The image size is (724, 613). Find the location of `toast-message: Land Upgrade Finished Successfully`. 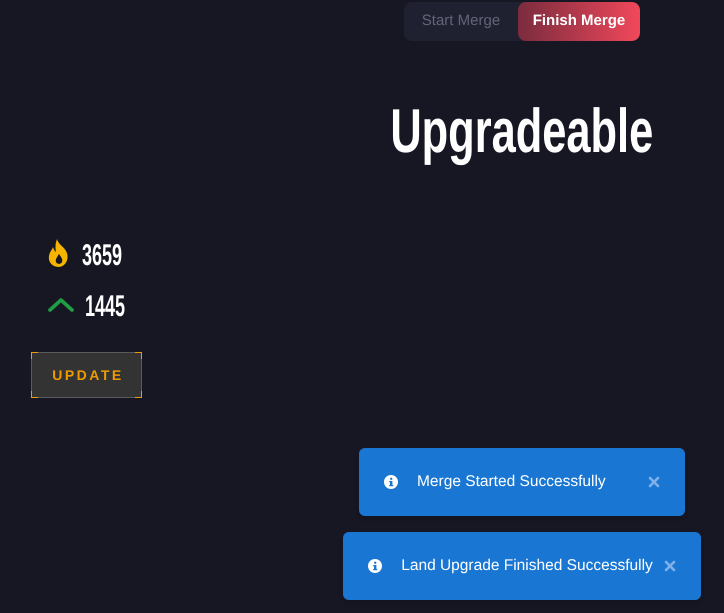

toast-message: Land Upgrade Finished Successfully is located at coordinates (527, 566).